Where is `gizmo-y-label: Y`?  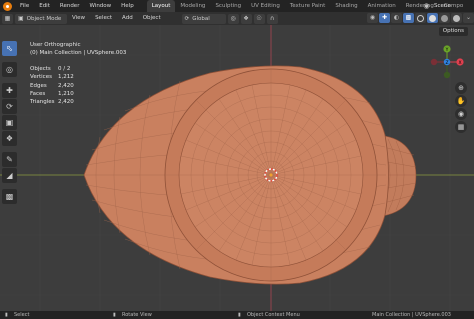 gizmo-y-label: Y is located at coordinates (447, 50).